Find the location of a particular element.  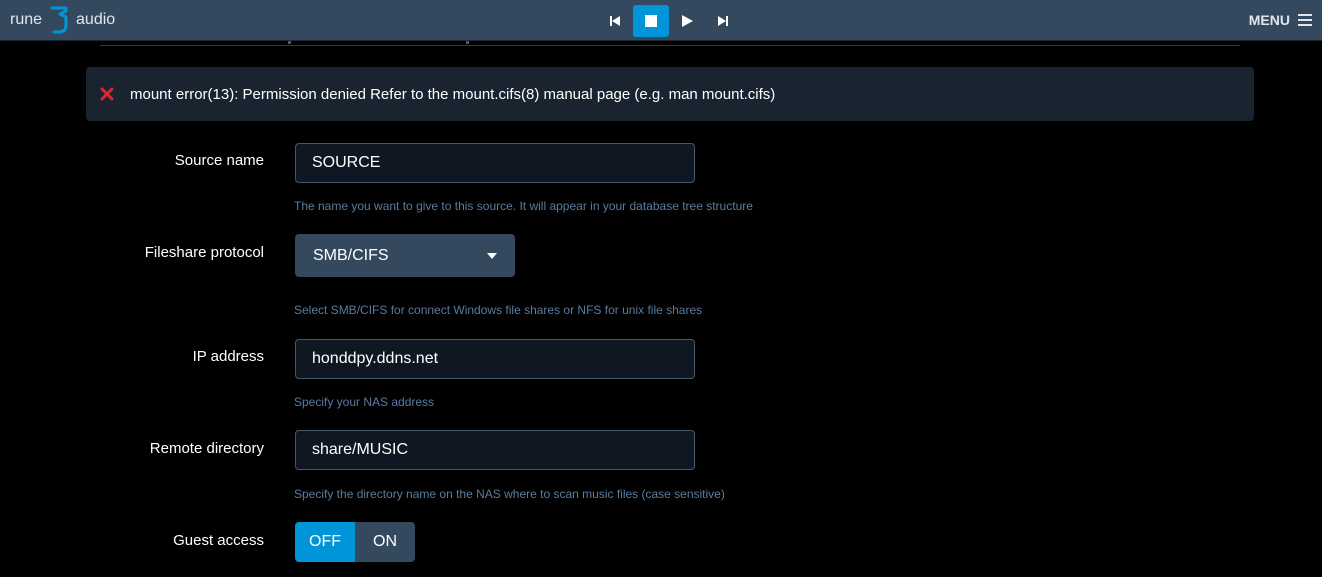

caret-down-icon is located at coordinates (492, 255).